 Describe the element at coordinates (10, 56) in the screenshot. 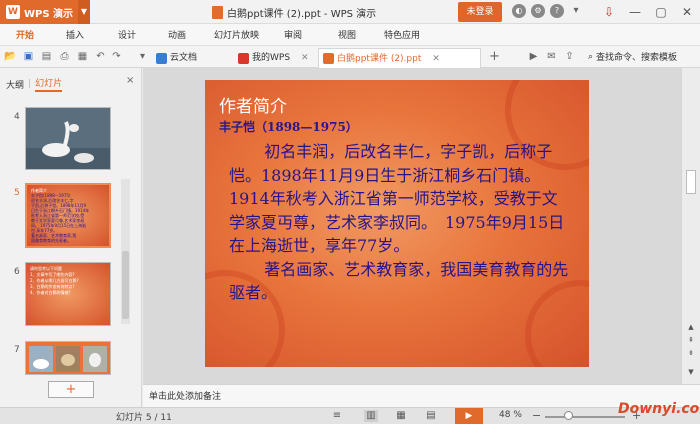

I see `open-icon: 📂` at that location.